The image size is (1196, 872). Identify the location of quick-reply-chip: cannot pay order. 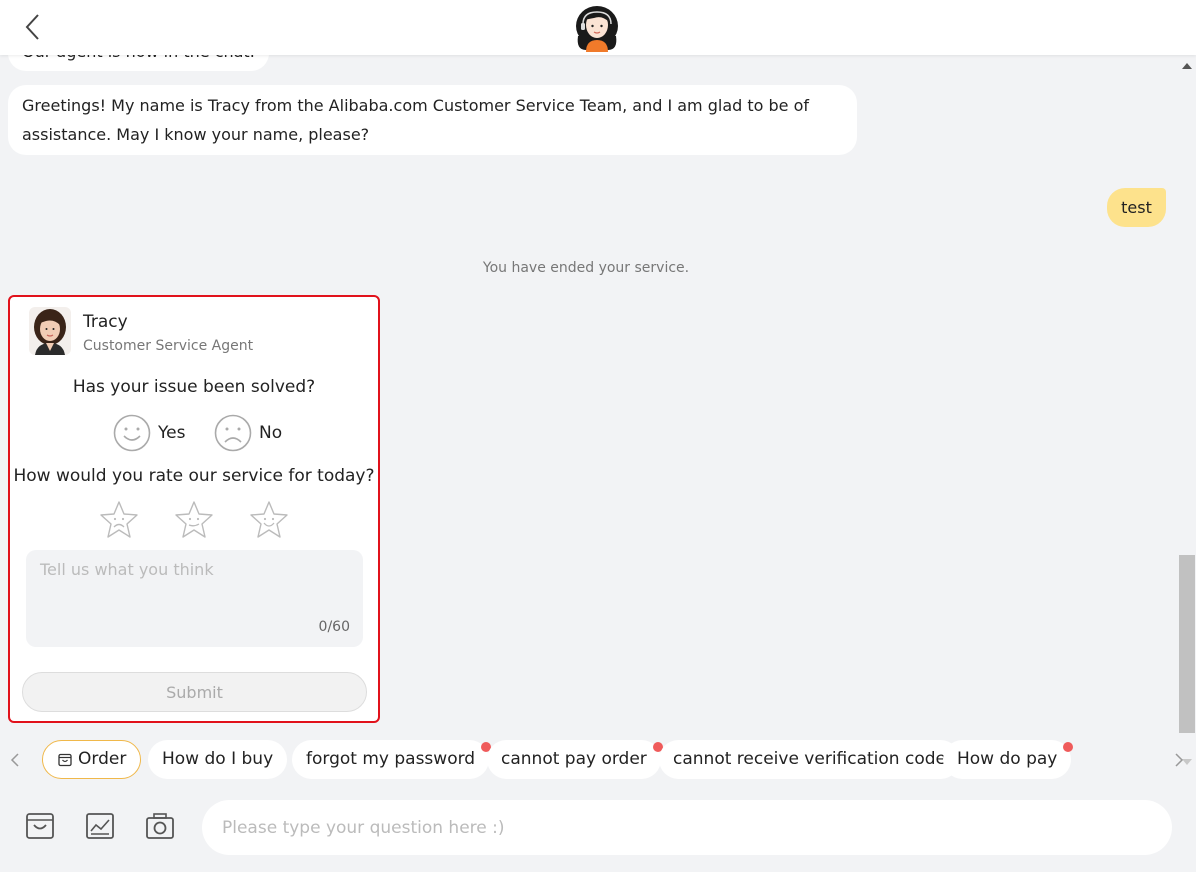
(575, 759).